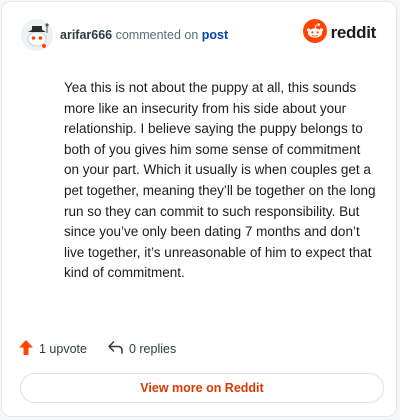 This screenshot has width=400, height=420. I want to click on replies-action: 0 replies, so click(141, 349).